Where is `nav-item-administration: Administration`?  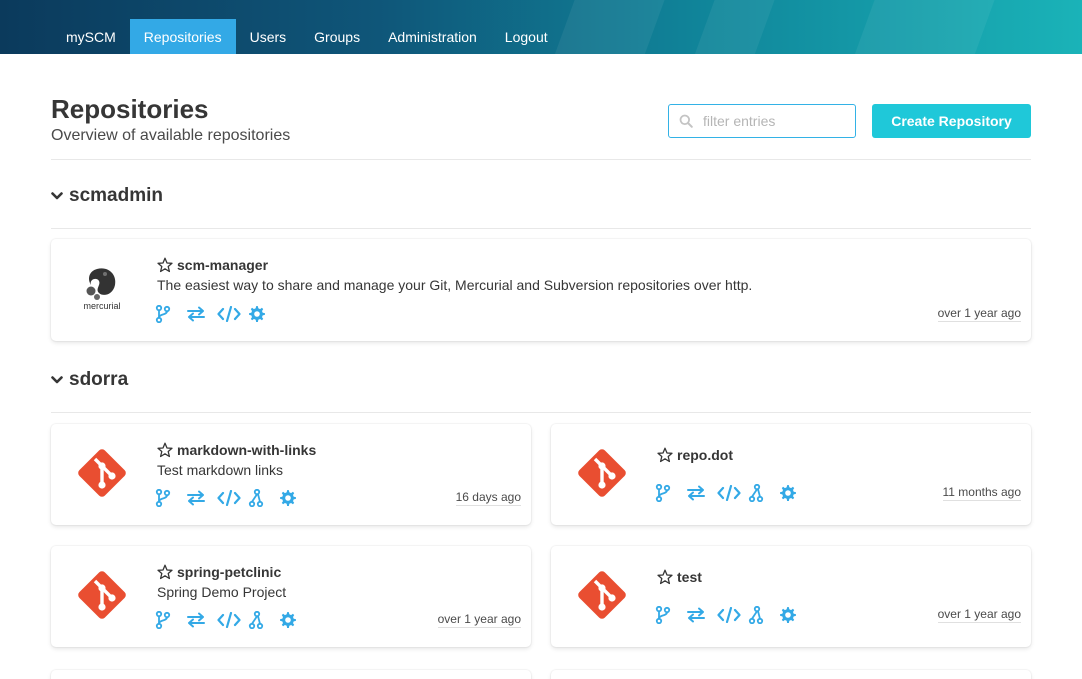
nav-item-administration: Administration is located at coordinates (432, 36).